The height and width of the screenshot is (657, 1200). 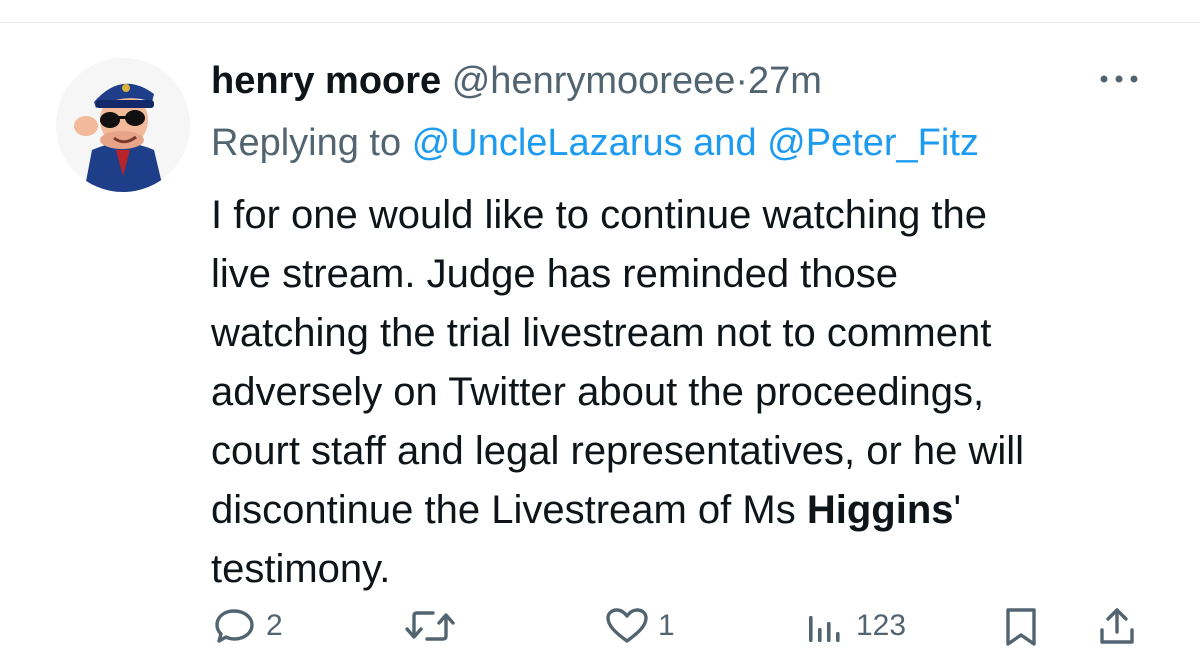 What do you see at coordinates (594, 81) in the screenshot?
I see `user-handle: @henrymooreee` at bounding box center [594, 81].